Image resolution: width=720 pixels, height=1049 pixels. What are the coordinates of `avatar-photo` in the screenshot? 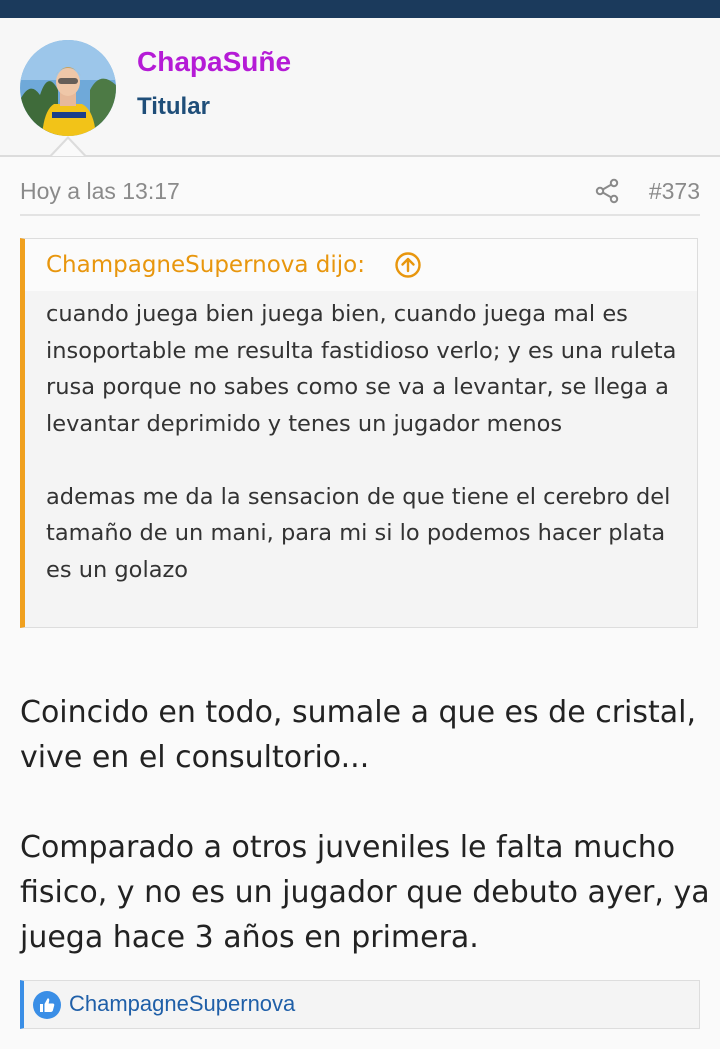 It's located at (68, 88).